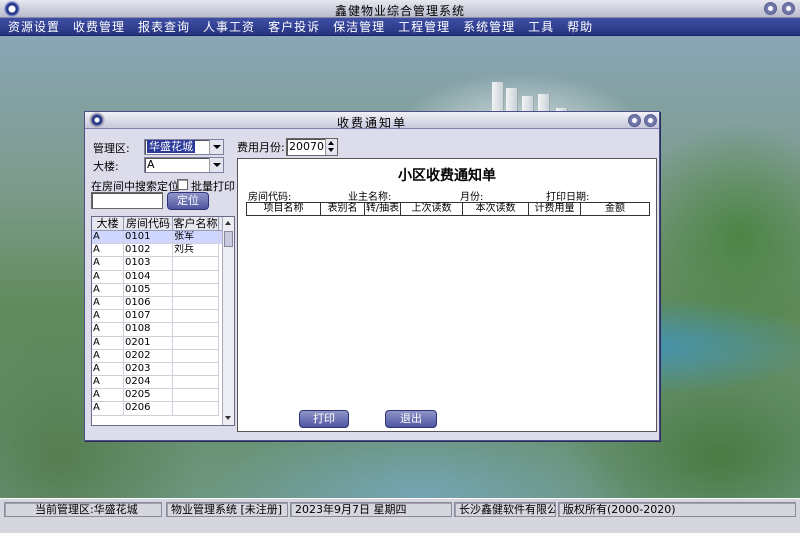  I want to click on room-list-row: A 0101 张军, so click(163, 238).